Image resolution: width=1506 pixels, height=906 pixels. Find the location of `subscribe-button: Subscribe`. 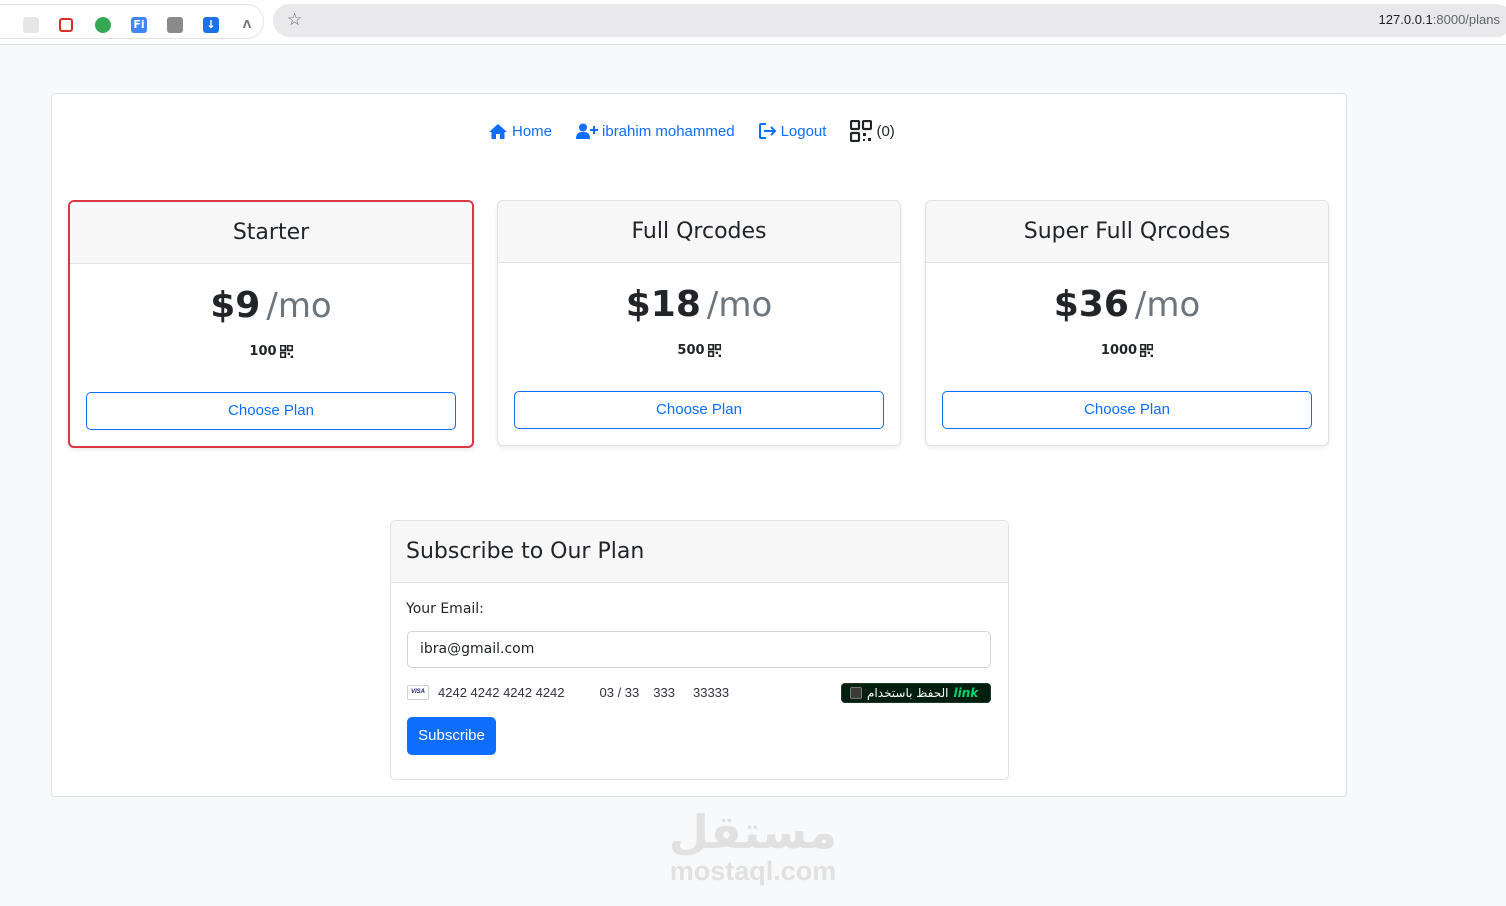

subscribe-button: Subscribe is located at coordinates (451, 736).